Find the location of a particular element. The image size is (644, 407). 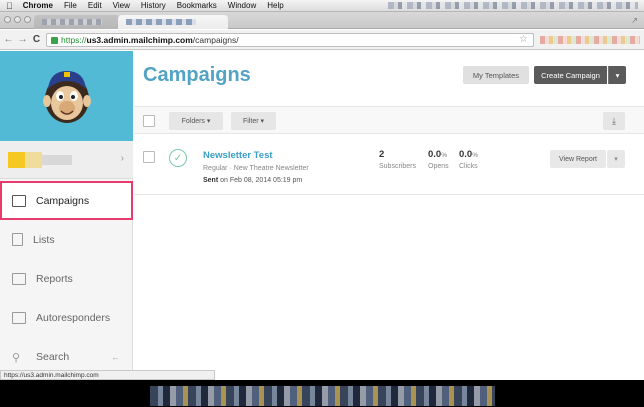

autoresponders-icon is located at coordinates (19, 317).